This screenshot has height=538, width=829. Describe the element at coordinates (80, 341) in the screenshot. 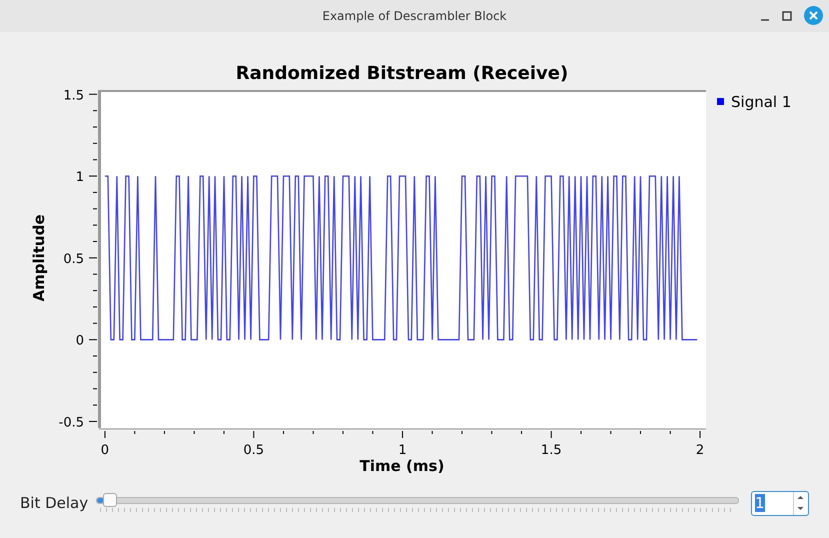

I see `y-tick-label: 0` at that location.